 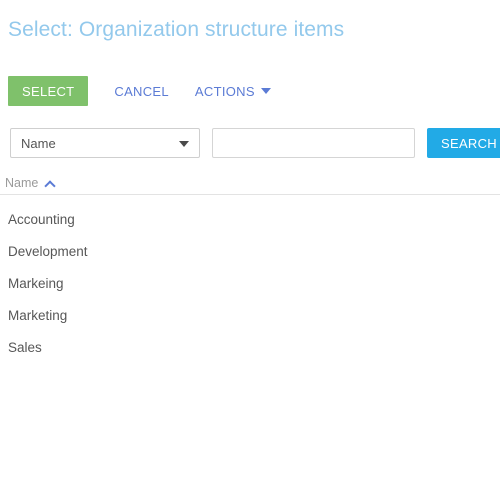 I want to click on table-row: Development, so click(x=250, y=251).